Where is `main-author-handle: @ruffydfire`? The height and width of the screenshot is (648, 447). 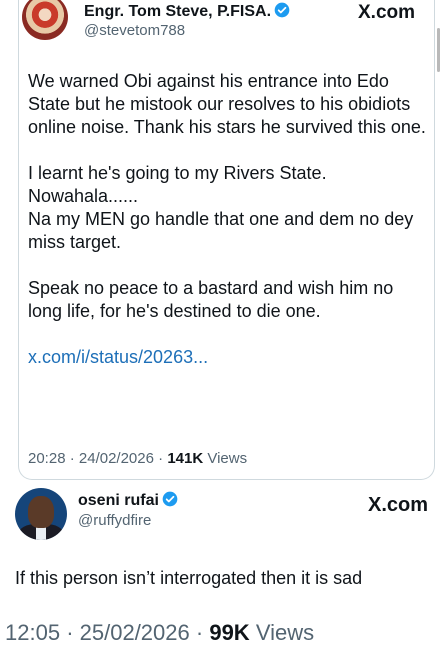
main-author-handle: @ruffydfire is located at coordinates (114, 520).